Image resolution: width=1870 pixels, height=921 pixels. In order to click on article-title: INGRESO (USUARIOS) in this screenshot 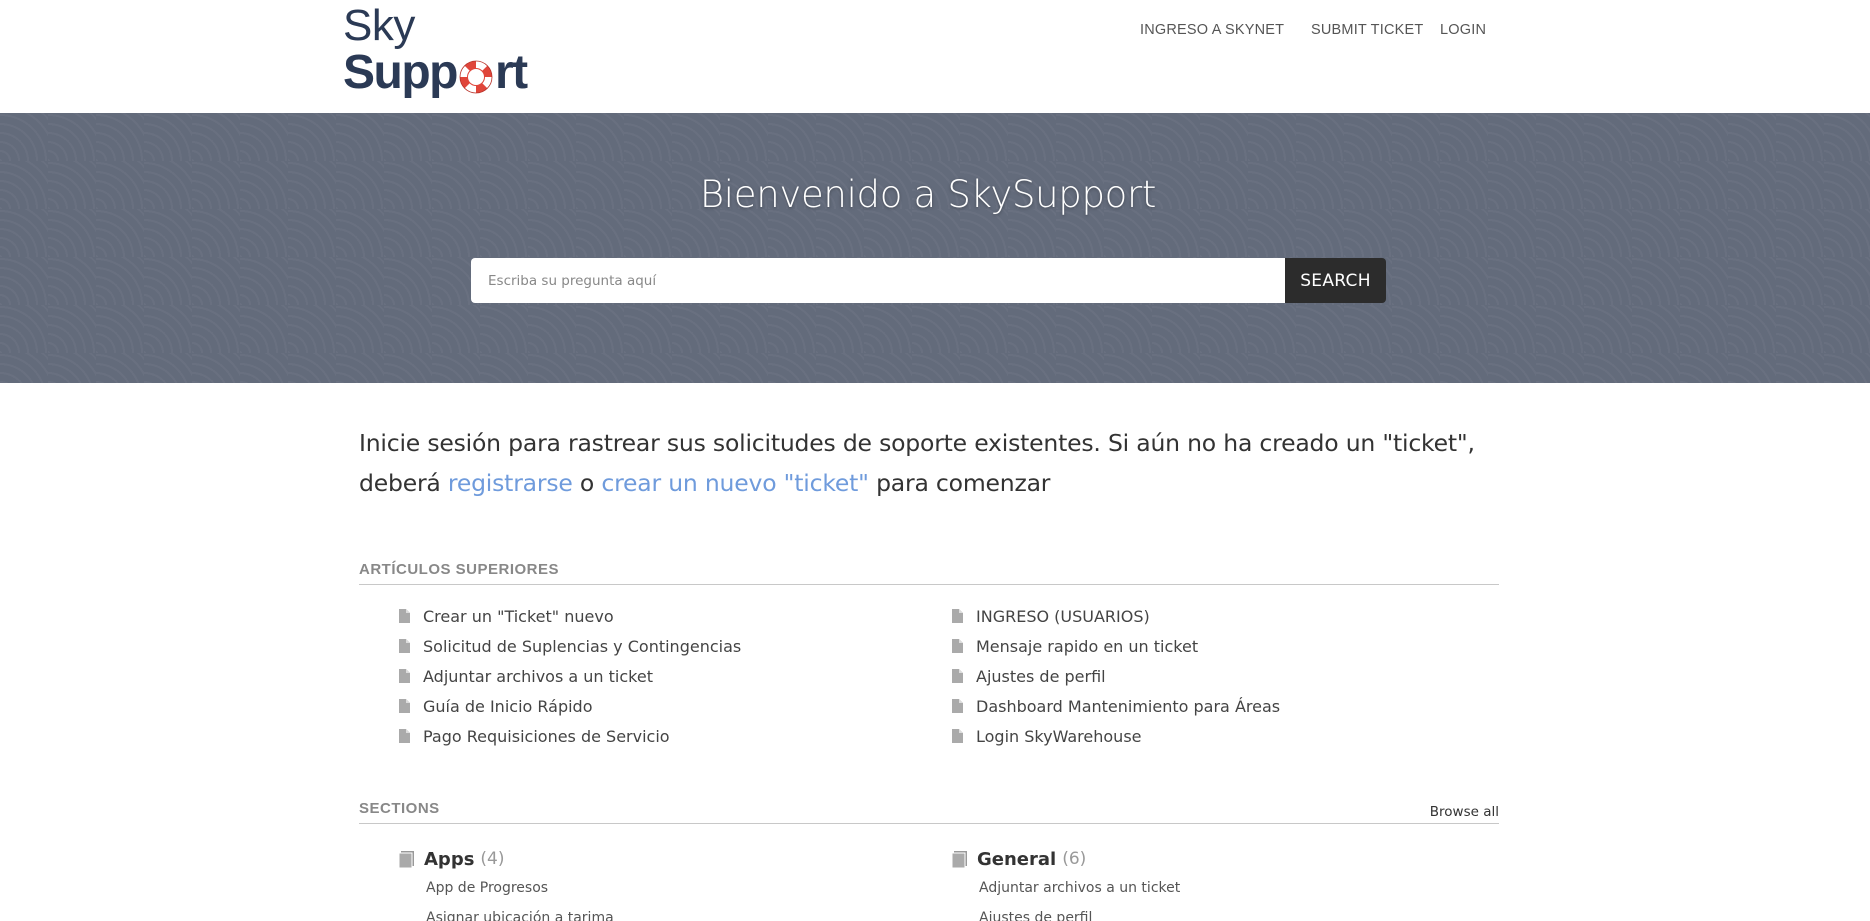, I will do `click(1063, 616)`.